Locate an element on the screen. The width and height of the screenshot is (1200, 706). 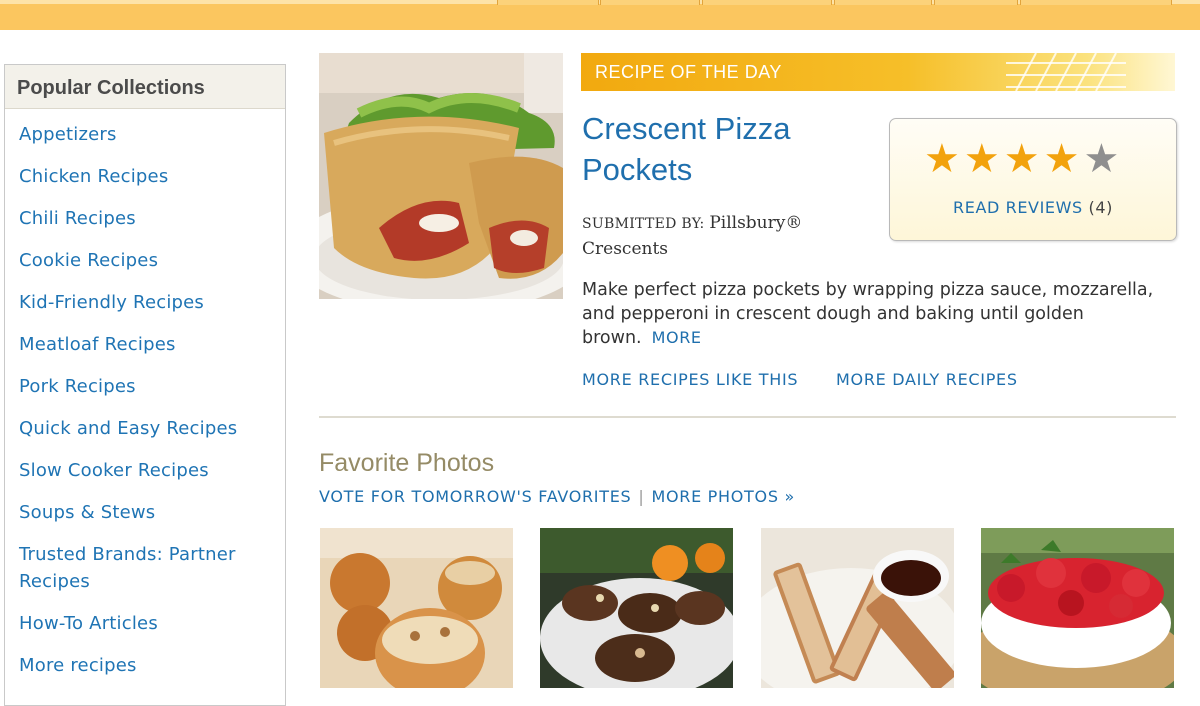
recipe-photo is located at coordinates (441, 176).